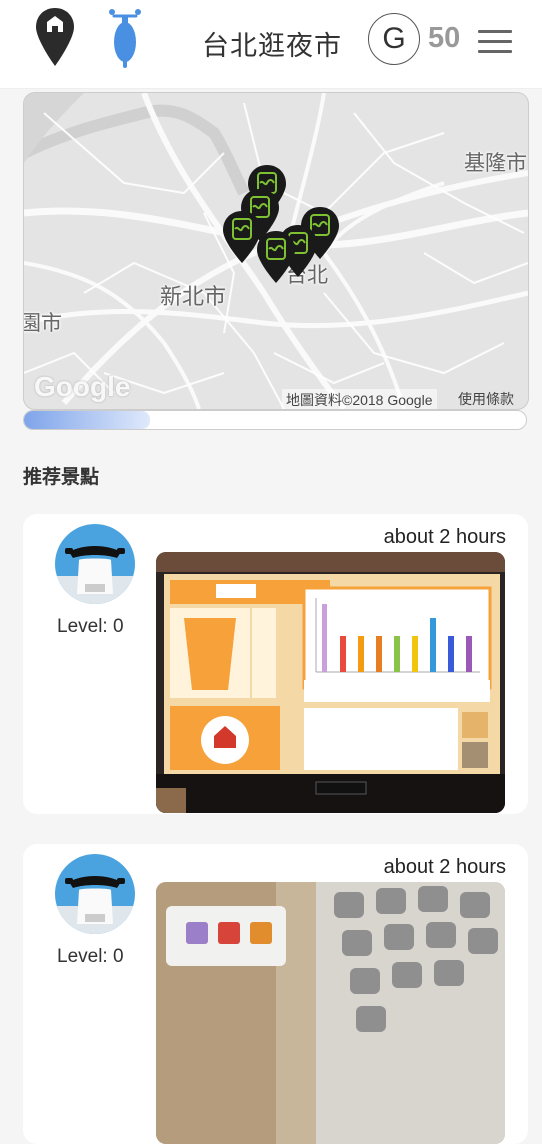 This screenshot has height=1144, width=542. What do you see at coordinates (330, 1013) in the screenshot?
I see `keypad-photo` at bounding box center [330, 1013].